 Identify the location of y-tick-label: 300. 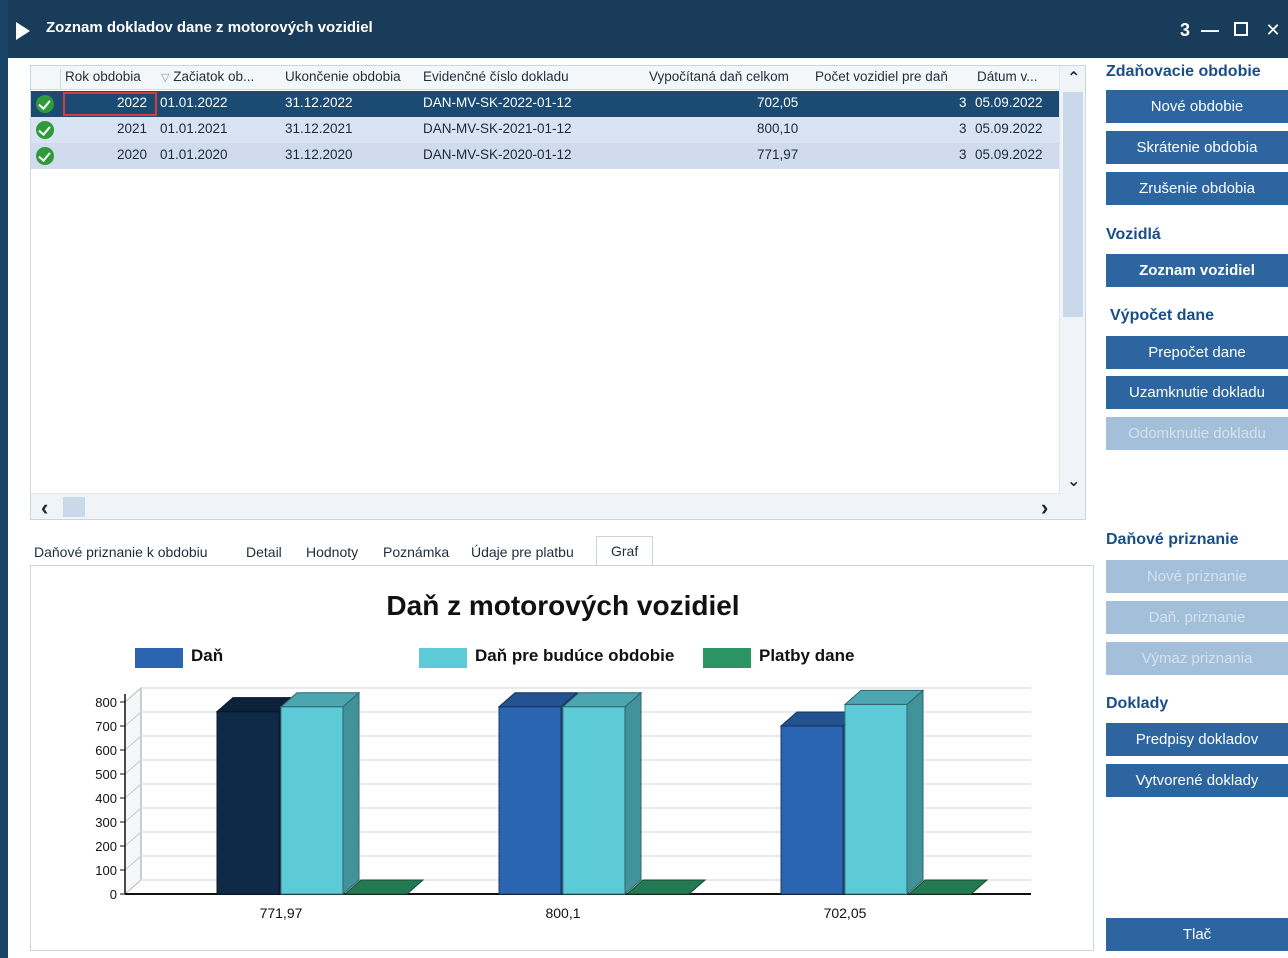
(106, 822).